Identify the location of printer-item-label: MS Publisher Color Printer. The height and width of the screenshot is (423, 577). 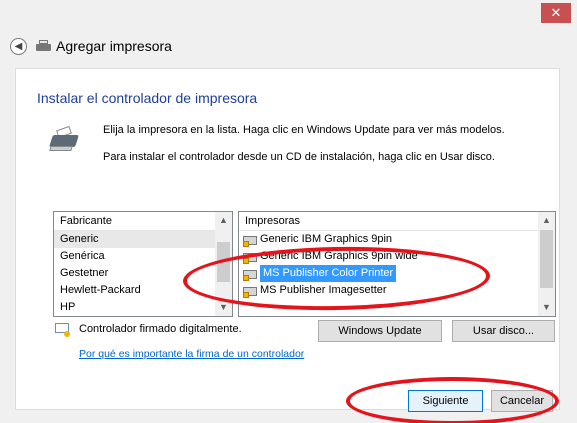
(328, 273).